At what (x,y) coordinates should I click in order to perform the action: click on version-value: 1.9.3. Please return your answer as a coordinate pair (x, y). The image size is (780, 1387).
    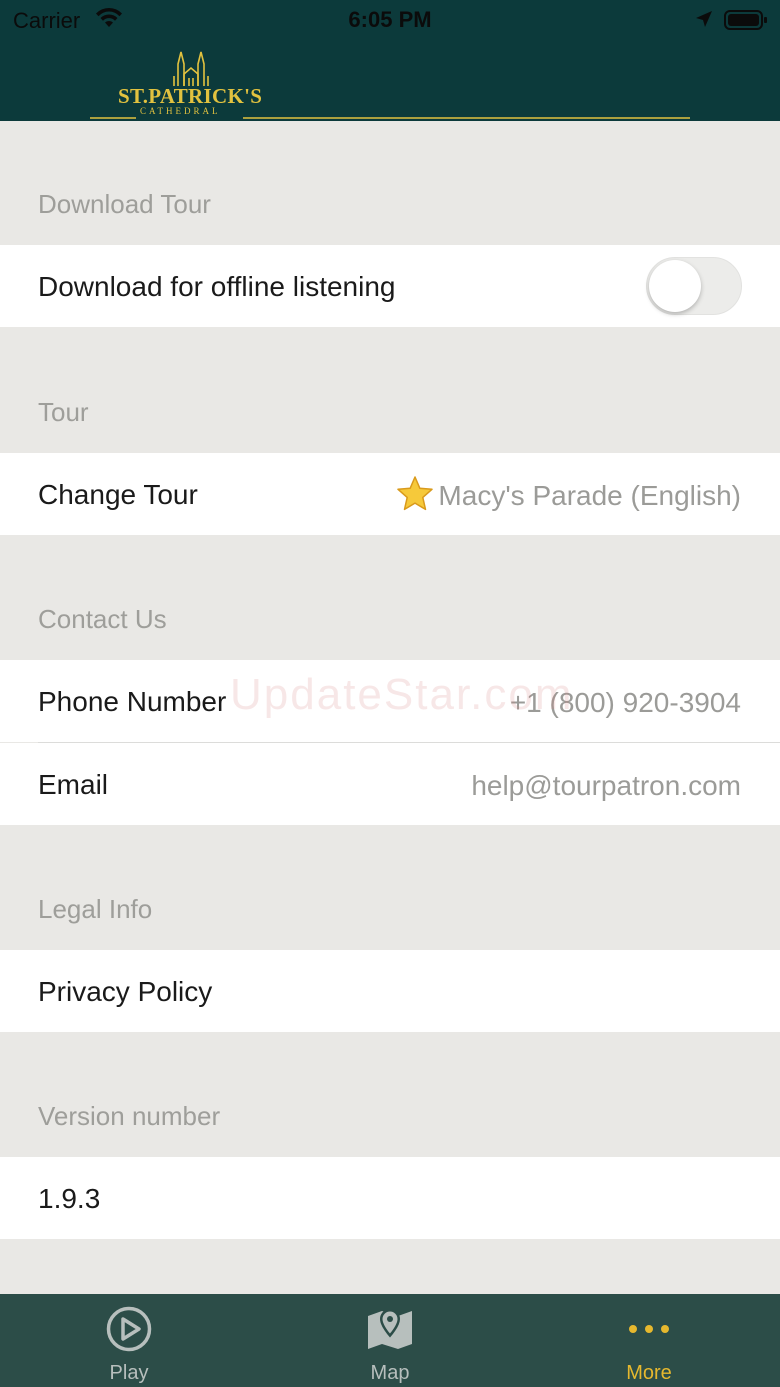
    Looking at the image, I should click on (69, 1198).